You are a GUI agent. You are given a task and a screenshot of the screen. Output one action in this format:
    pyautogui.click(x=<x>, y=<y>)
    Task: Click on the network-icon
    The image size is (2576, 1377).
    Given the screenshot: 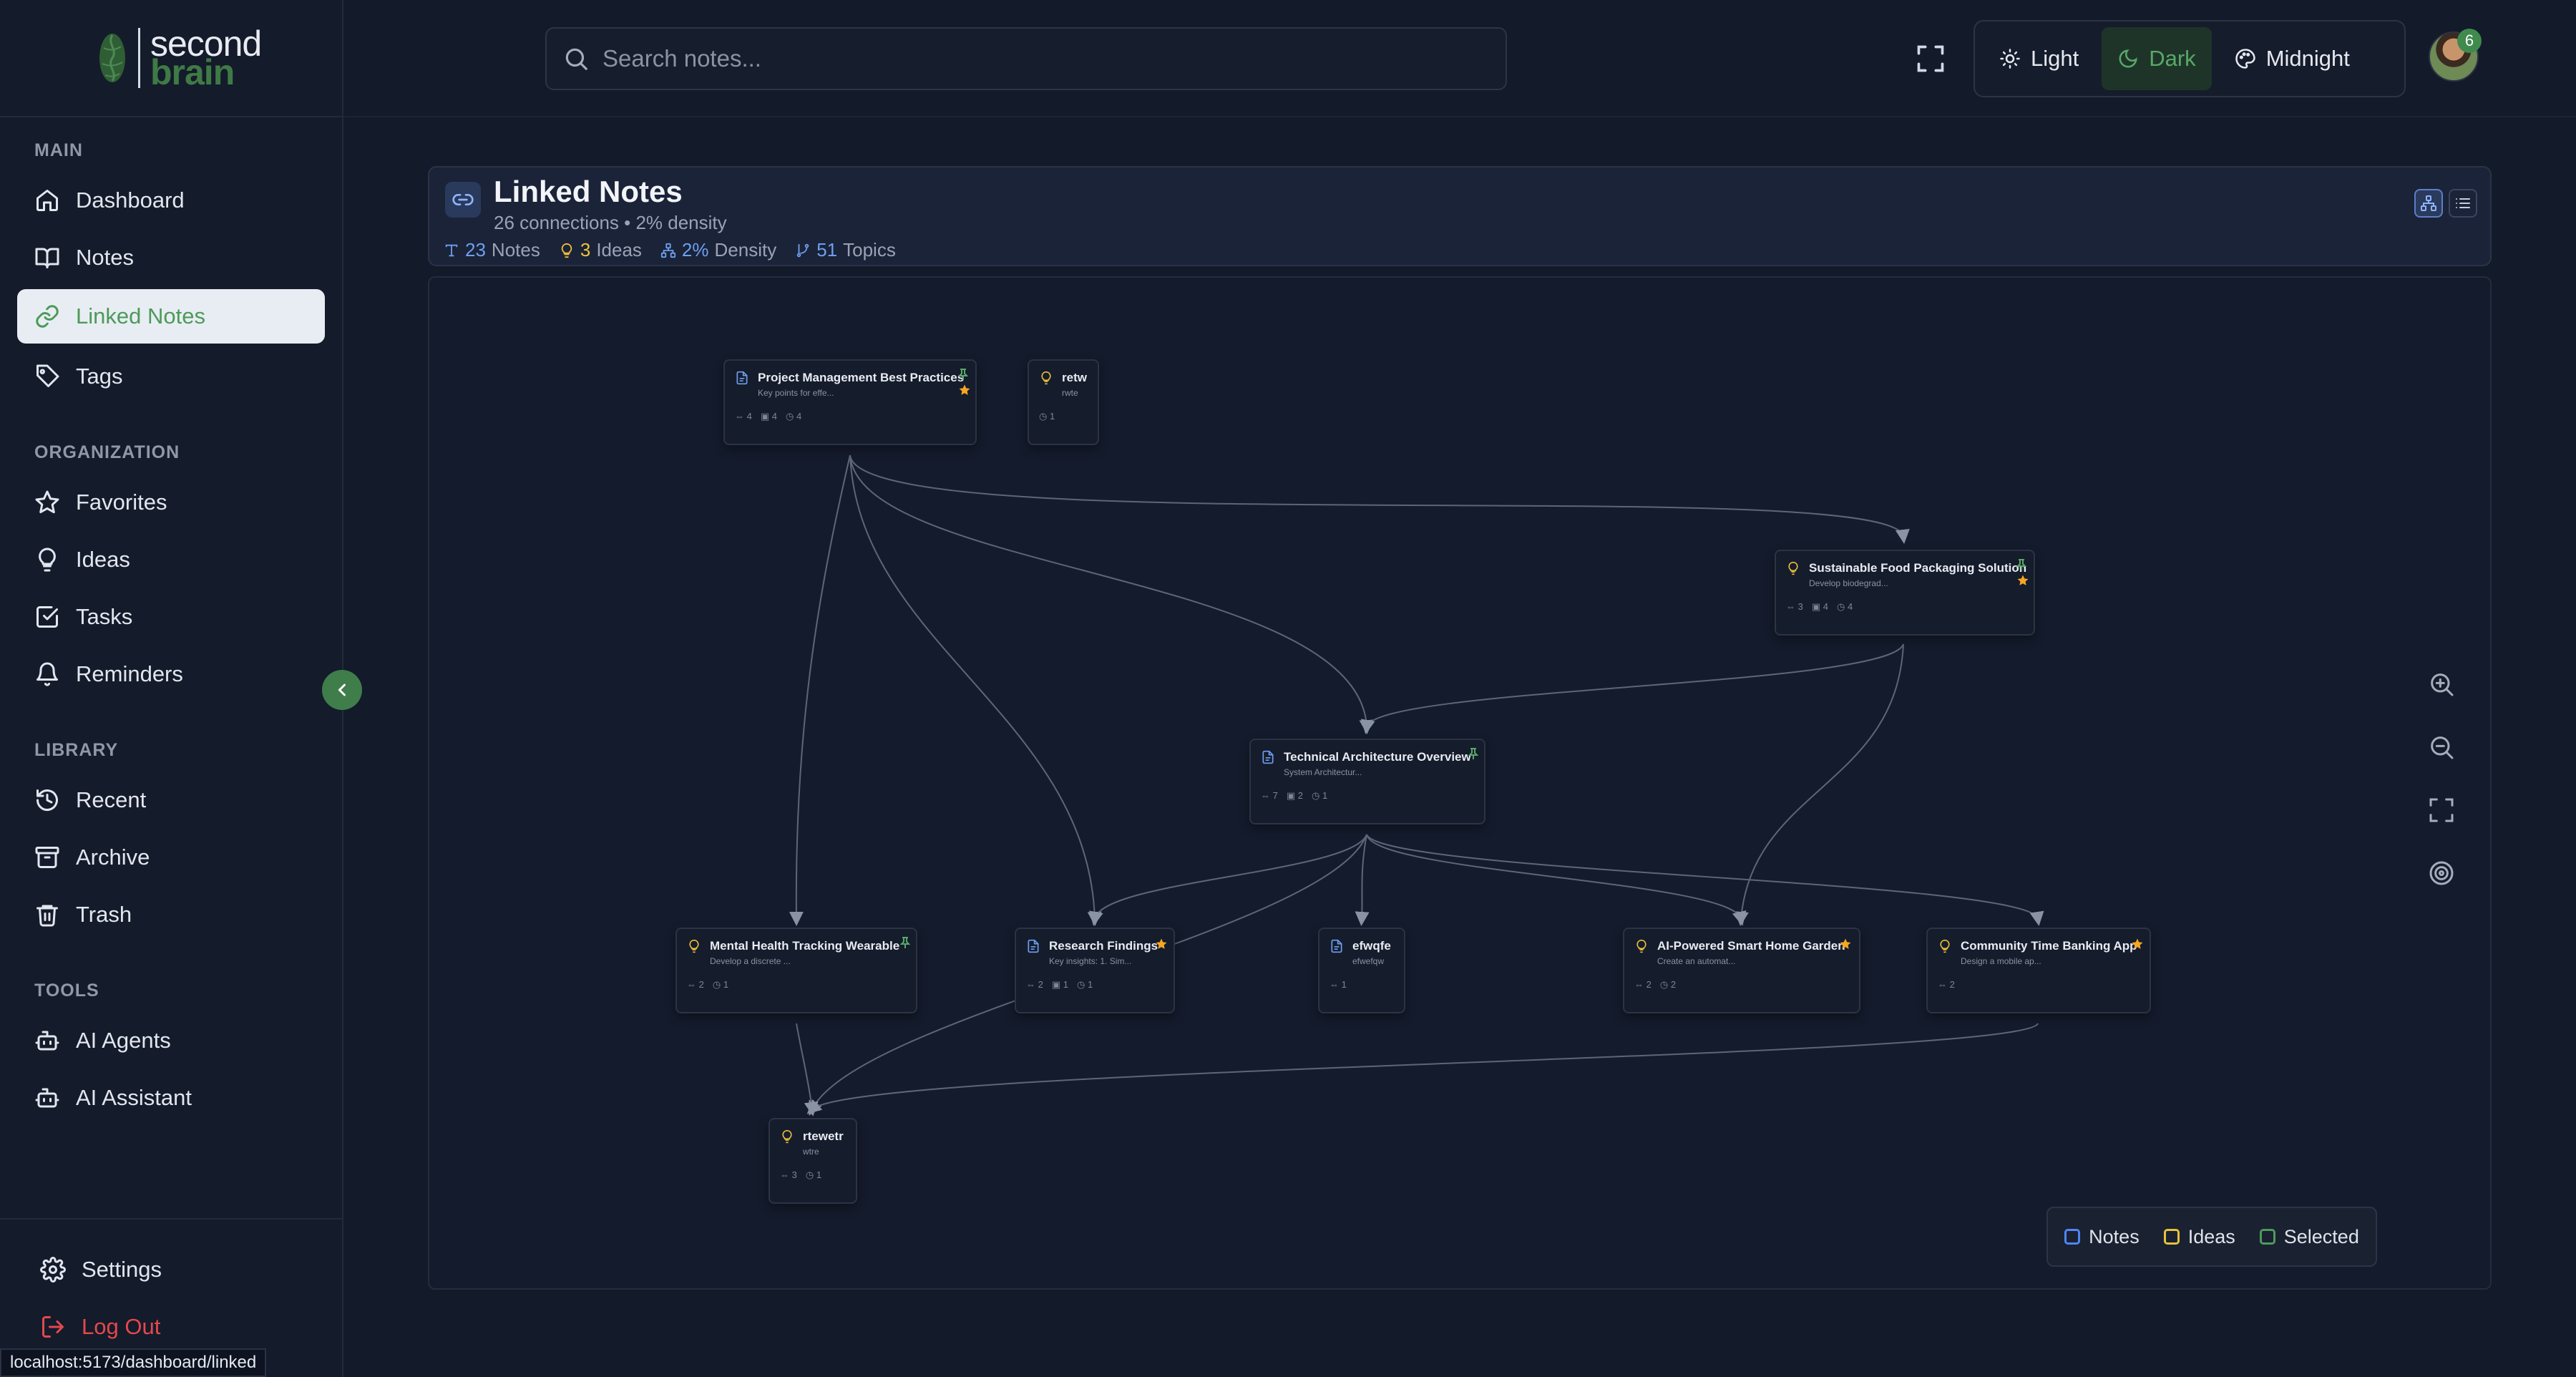 What is the action you would take?
    pyautogui.click(x=2428, y=203)
    